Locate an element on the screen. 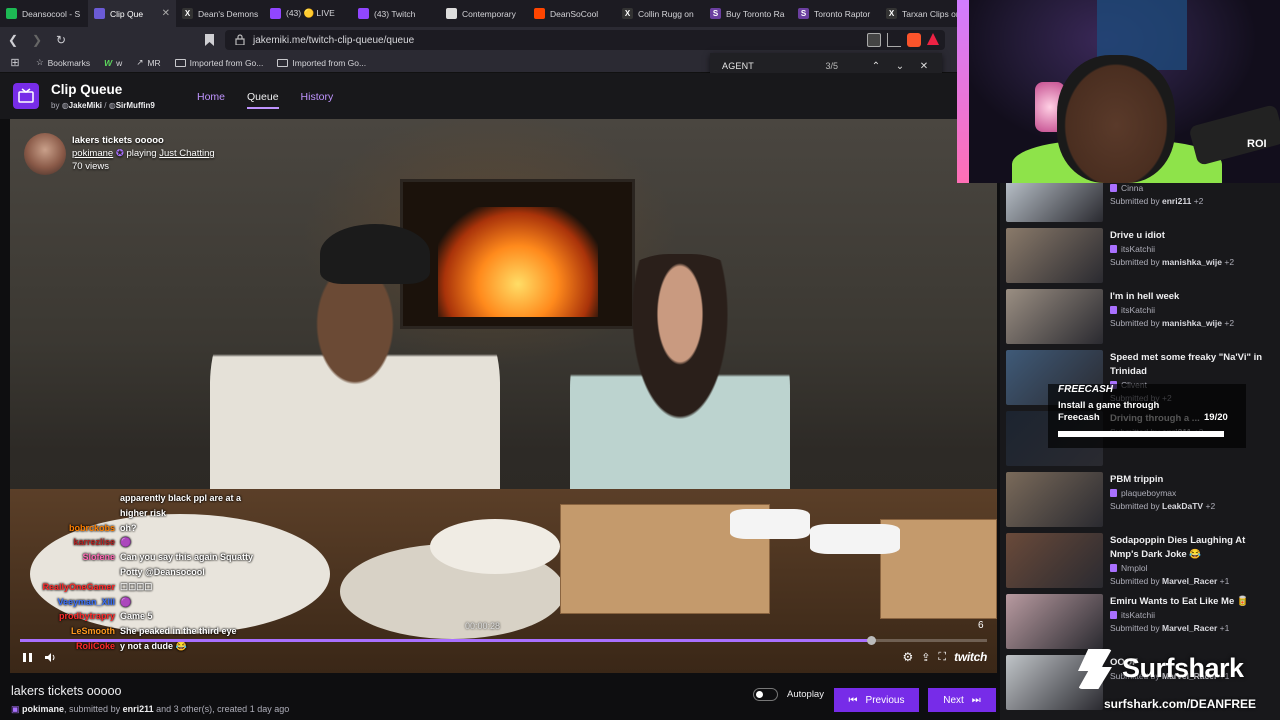 The height and width of the screenshot is (720, 1280). bookmark-label: w is located at coordinates (119, 62).